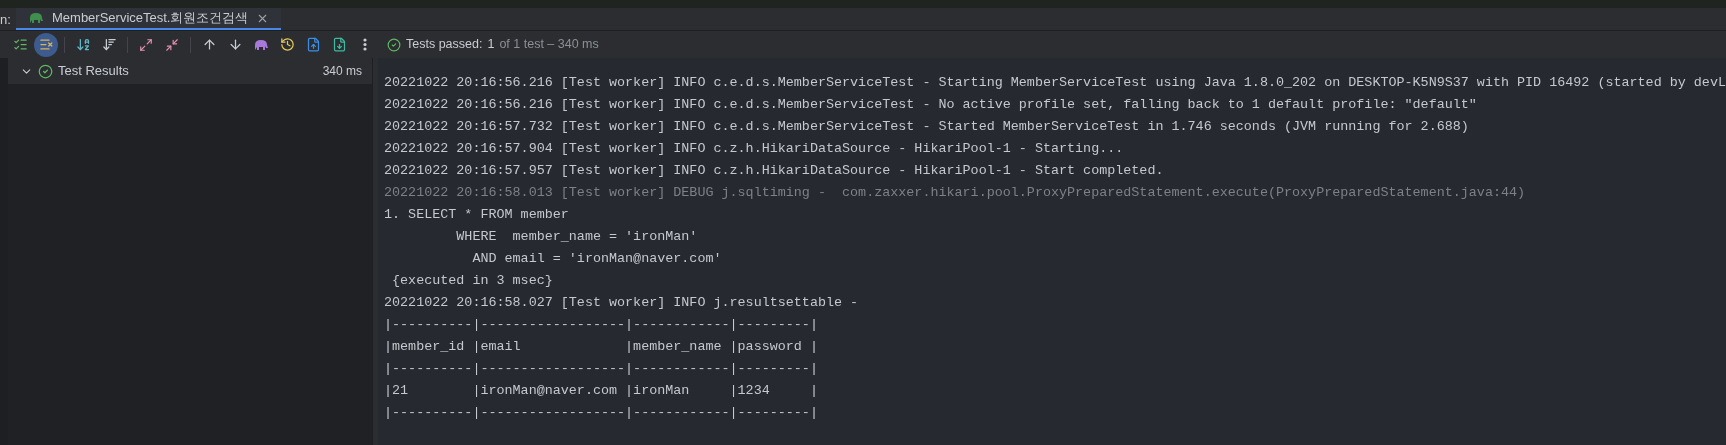  What do you see at coordinates (476, 215) in the screenshot?
I see `console-line: 1. SELECT * FROM member` at bounding box center [476, 215].